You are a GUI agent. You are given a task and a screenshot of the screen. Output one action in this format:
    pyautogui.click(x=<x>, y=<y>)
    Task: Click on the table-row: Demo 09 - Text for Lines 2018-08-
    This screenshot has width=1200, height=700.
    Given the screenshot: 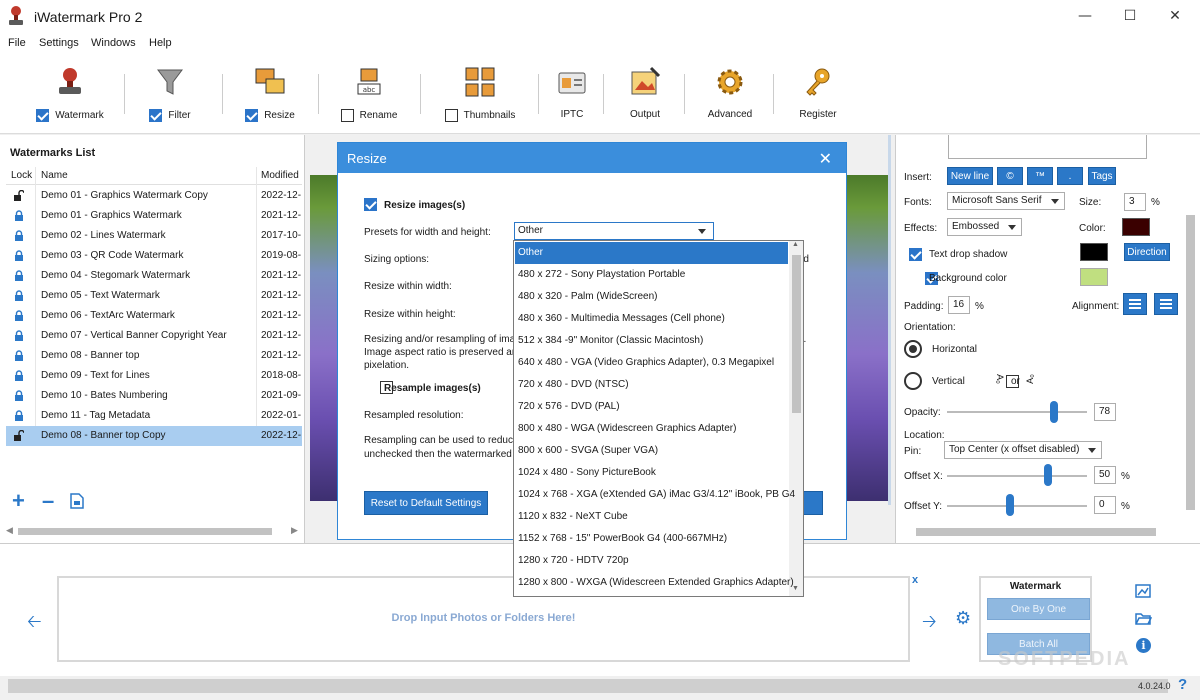 What is the action you would take?
    pyautogui.click(x=154, y=376)
    